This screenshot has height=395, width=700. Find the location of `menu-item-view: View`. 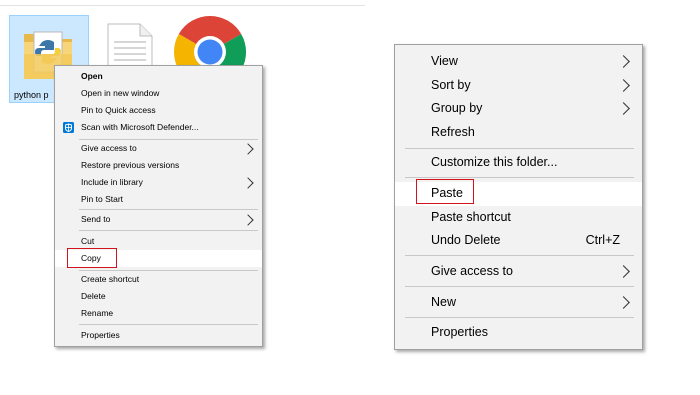

menu-item-view: View is located at coordinates (518, 61).